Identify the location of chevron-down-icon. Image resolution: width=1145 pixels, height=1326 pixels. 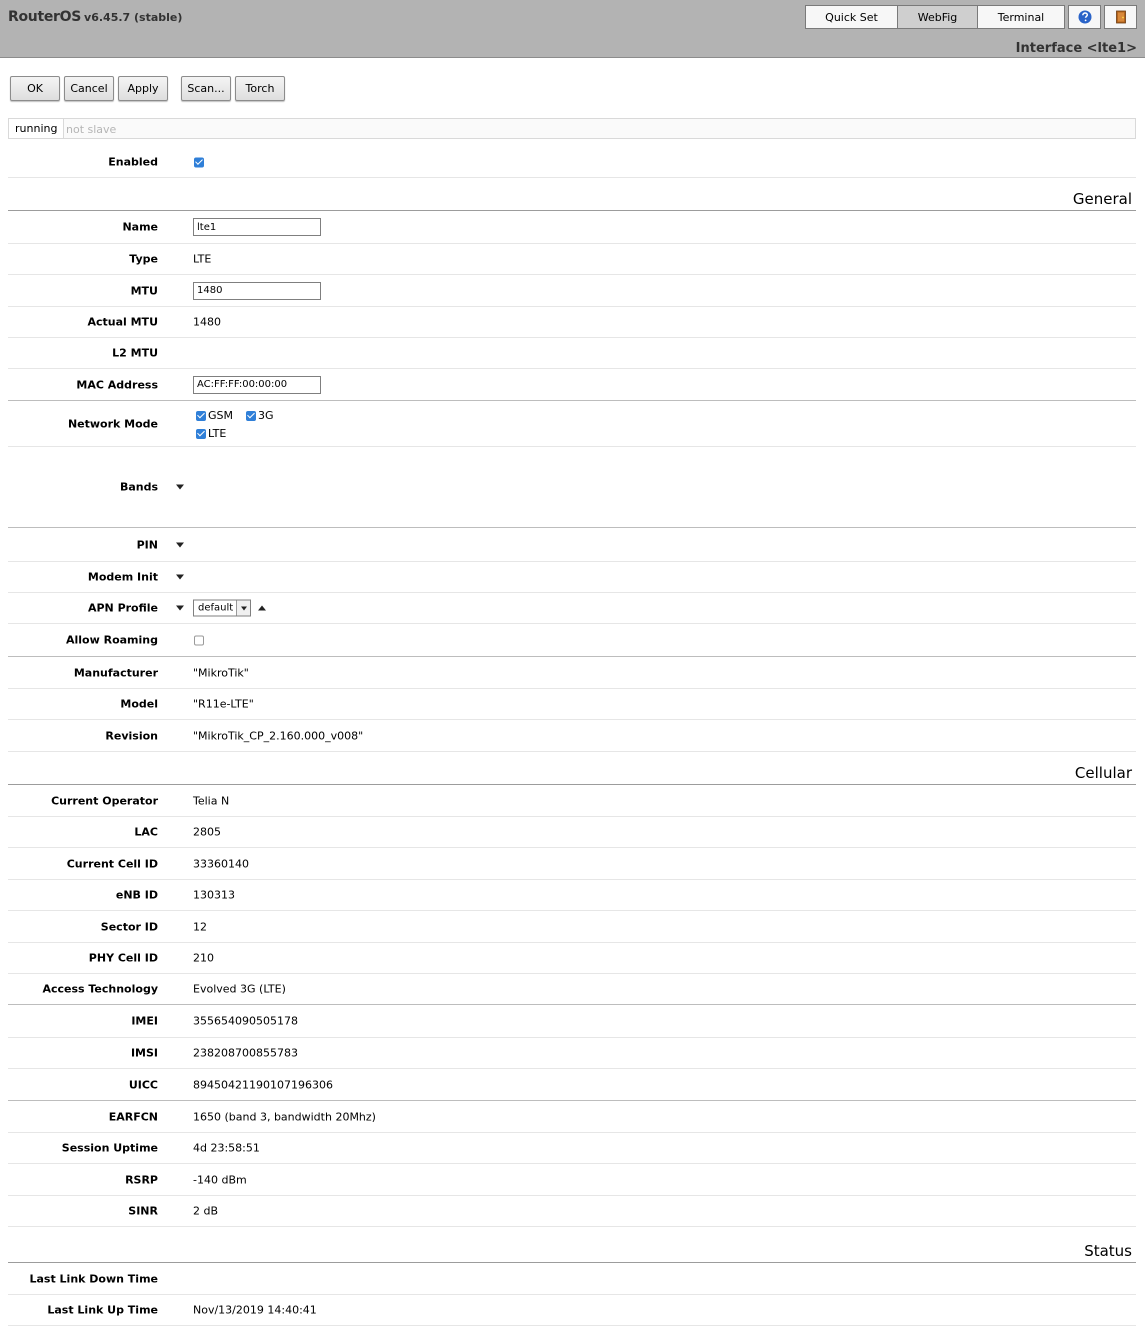
(243, 608).